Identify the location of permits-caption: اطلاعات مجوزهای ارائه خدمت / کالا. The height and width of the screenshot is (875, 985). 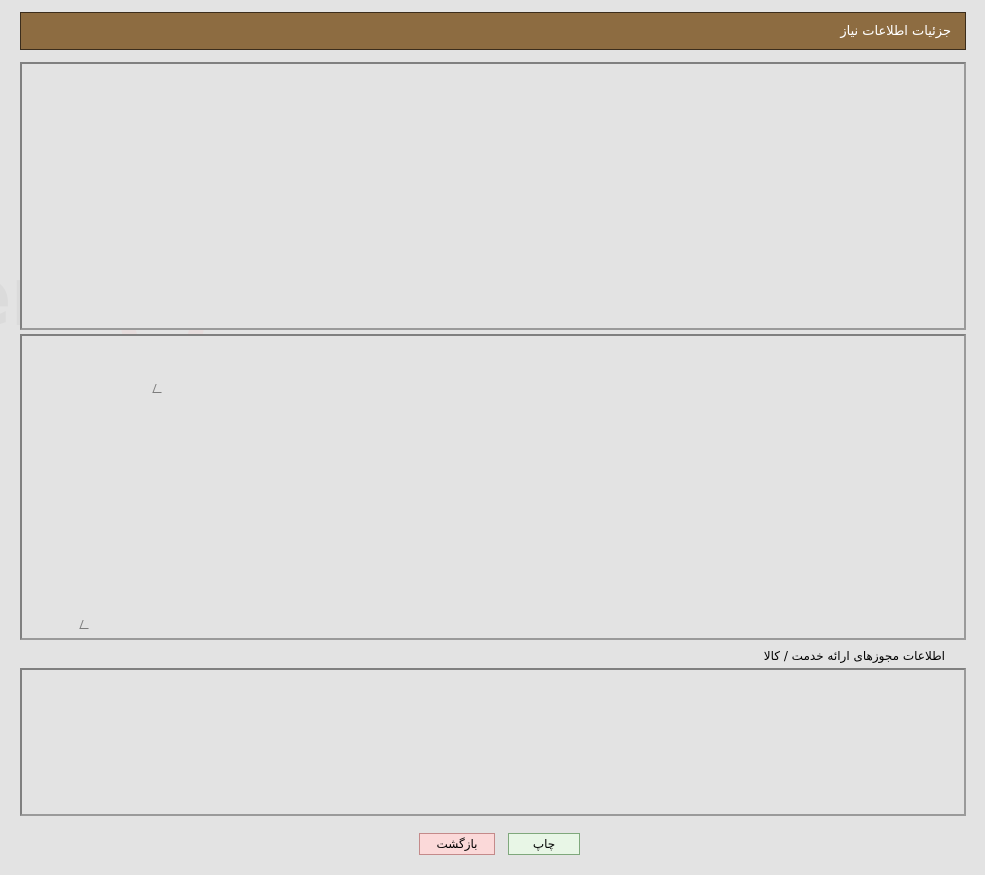
(854, 656).